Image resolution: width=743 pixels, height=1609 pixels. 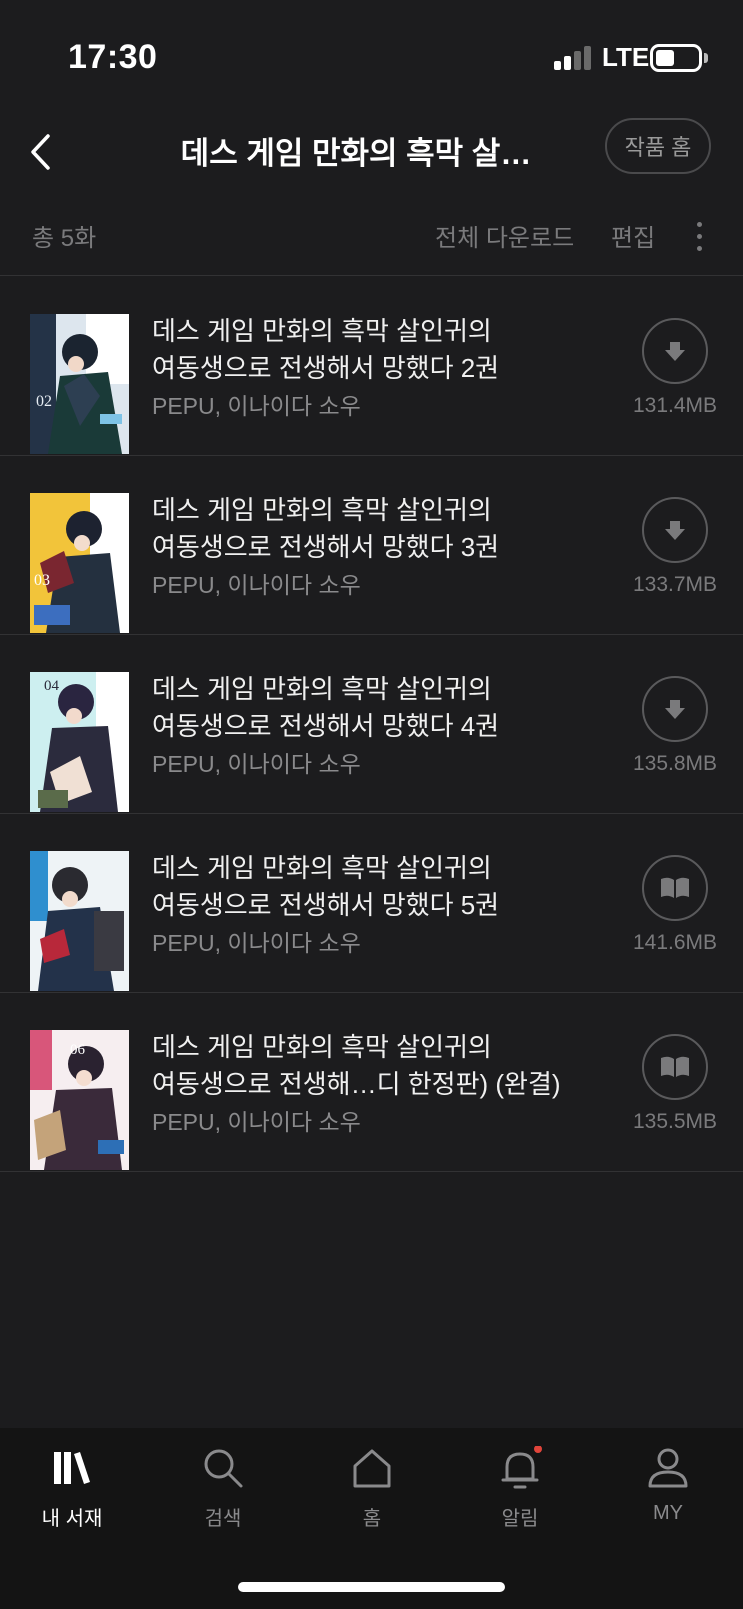 I want to click on nav-library-label: 내 서재, so click(x=72, y=1519).